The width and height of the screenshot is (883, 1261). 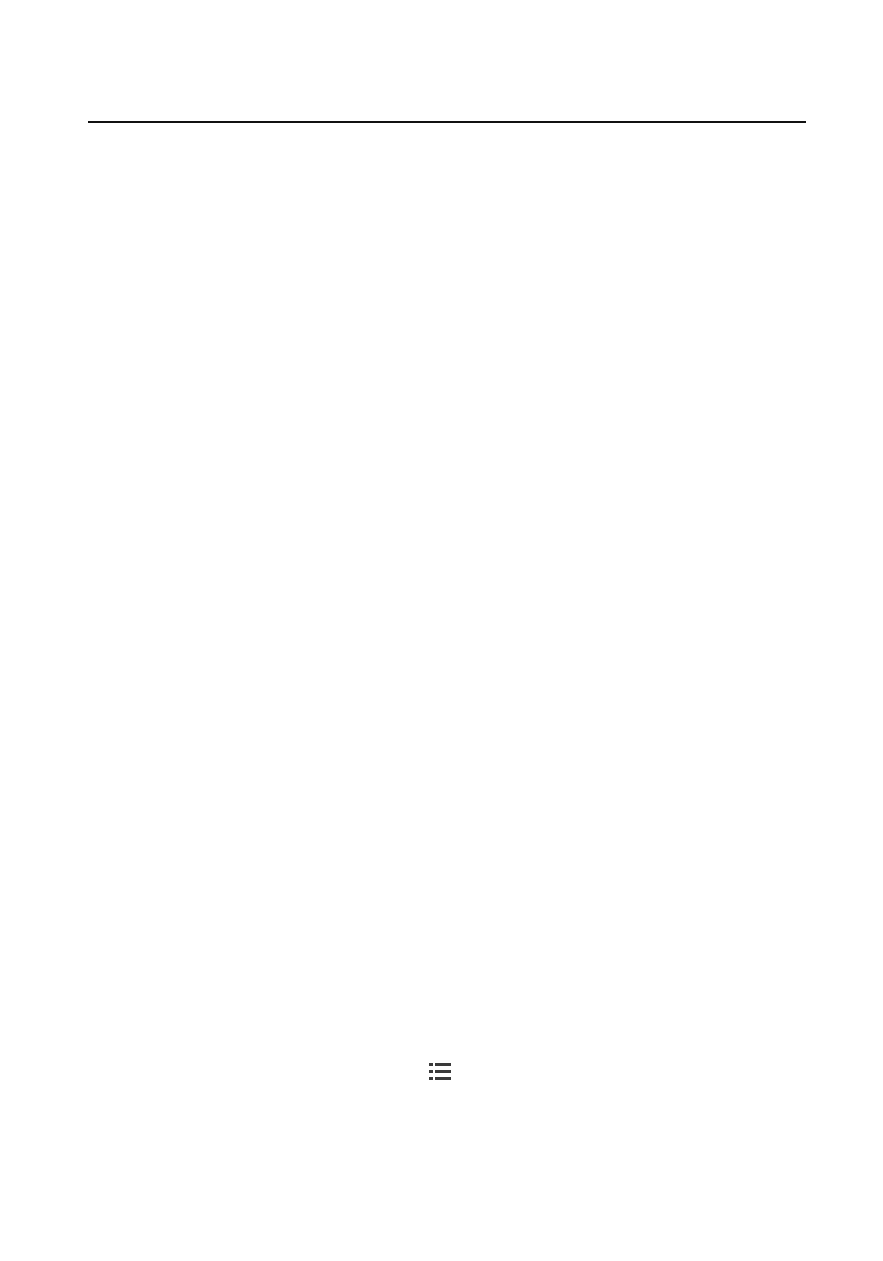 I want to click on list-icon, so click(x=440, y=1072).